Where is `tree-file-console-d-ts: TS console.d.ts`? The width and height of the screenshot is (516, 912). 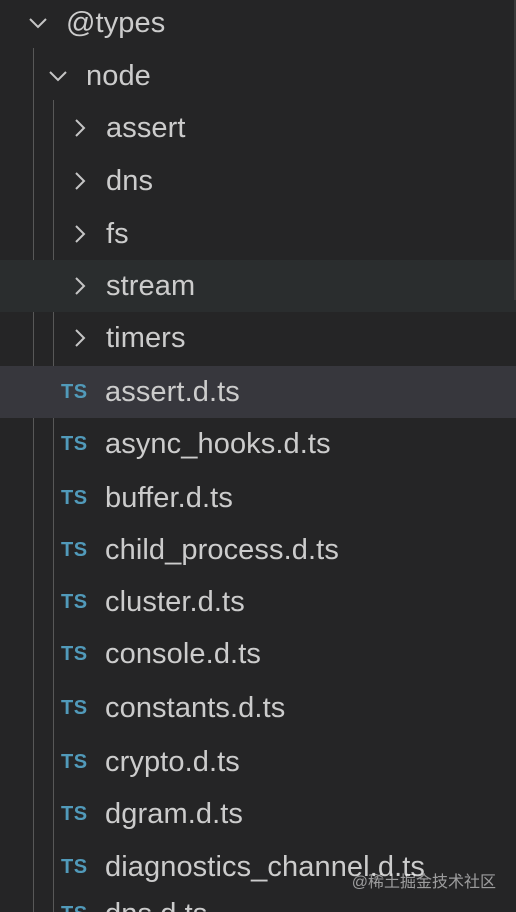
tree-file-console-d-ts: TS console.d.ts is located at coordinates (258, 654).